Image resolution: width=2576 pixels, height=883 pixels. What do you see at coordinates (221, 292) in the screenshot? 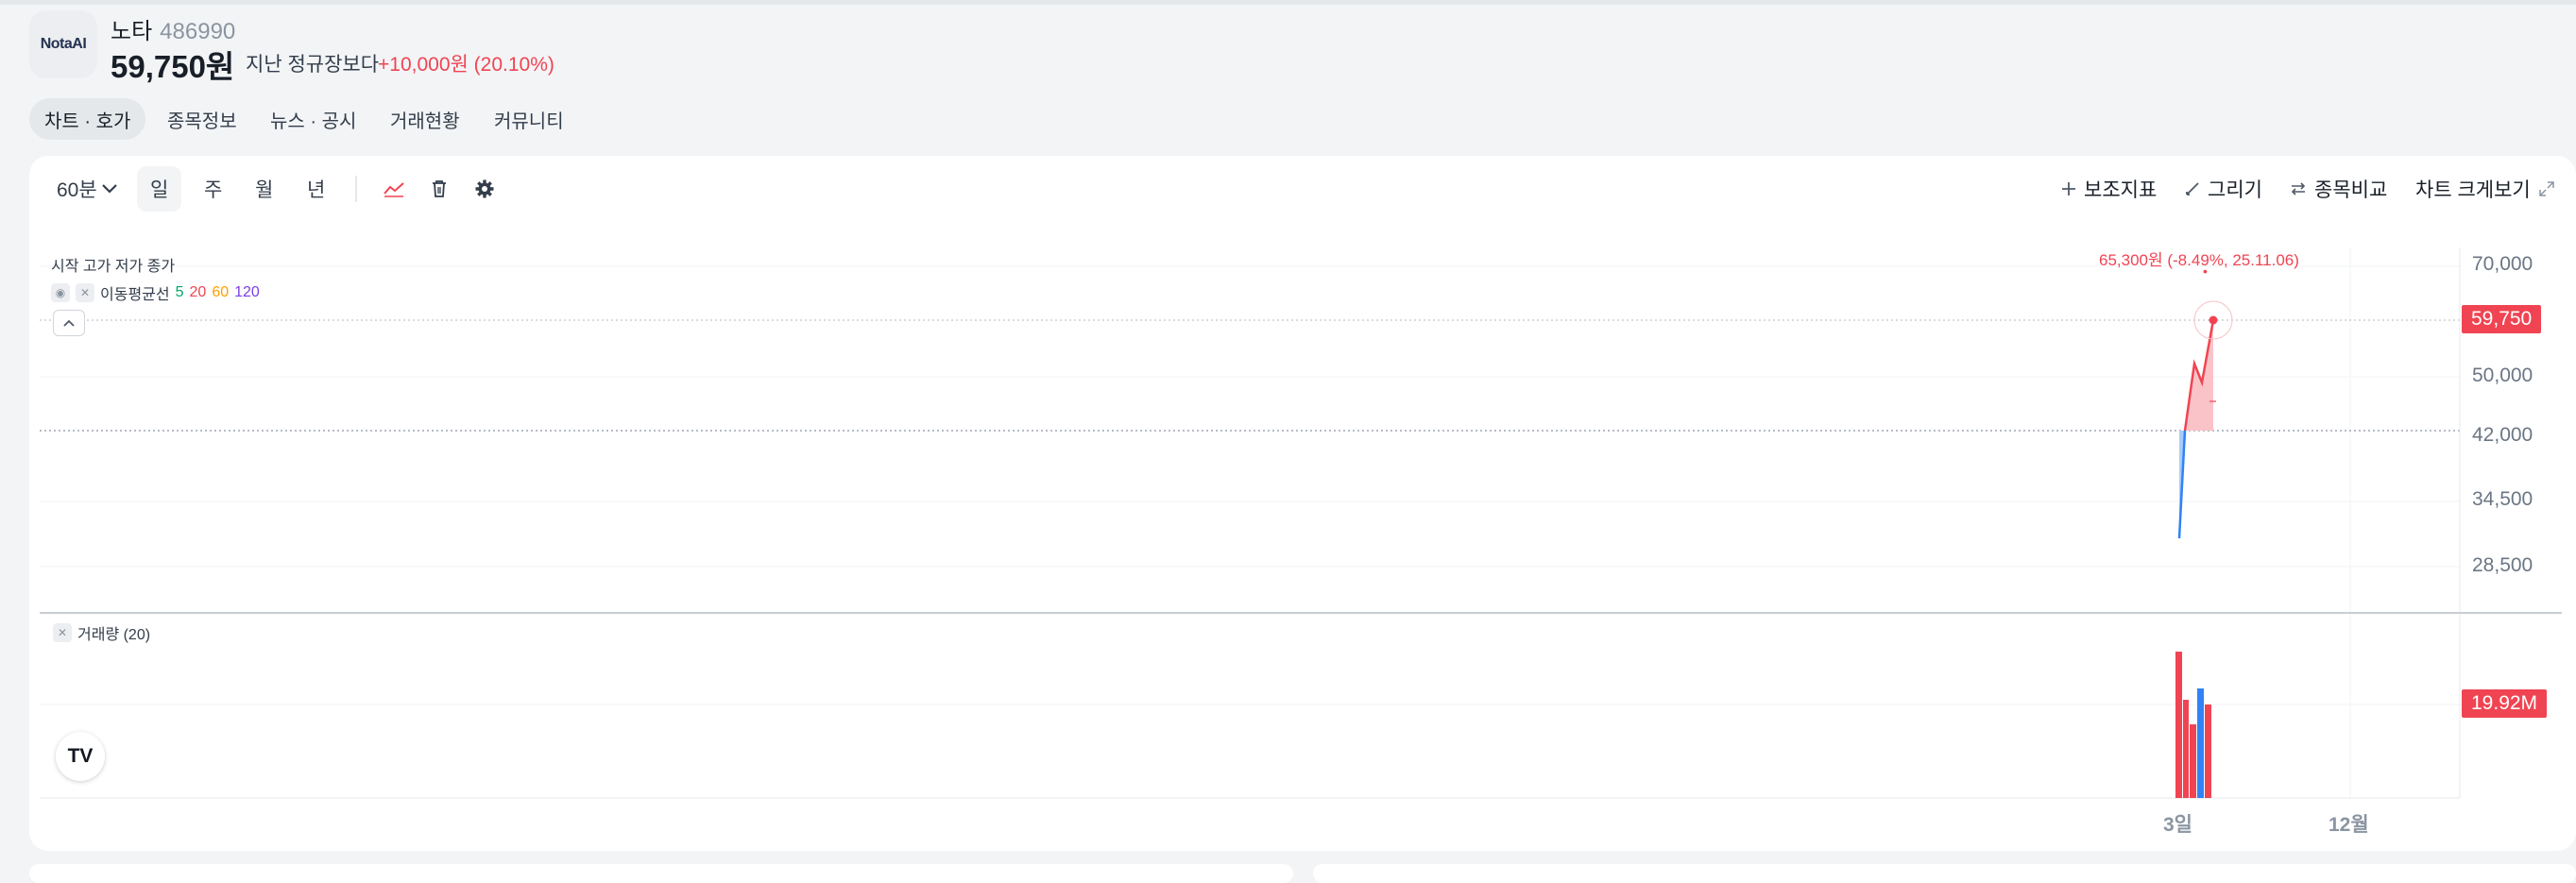
I see `ma-60: 60` at bounding box center [221, 292].